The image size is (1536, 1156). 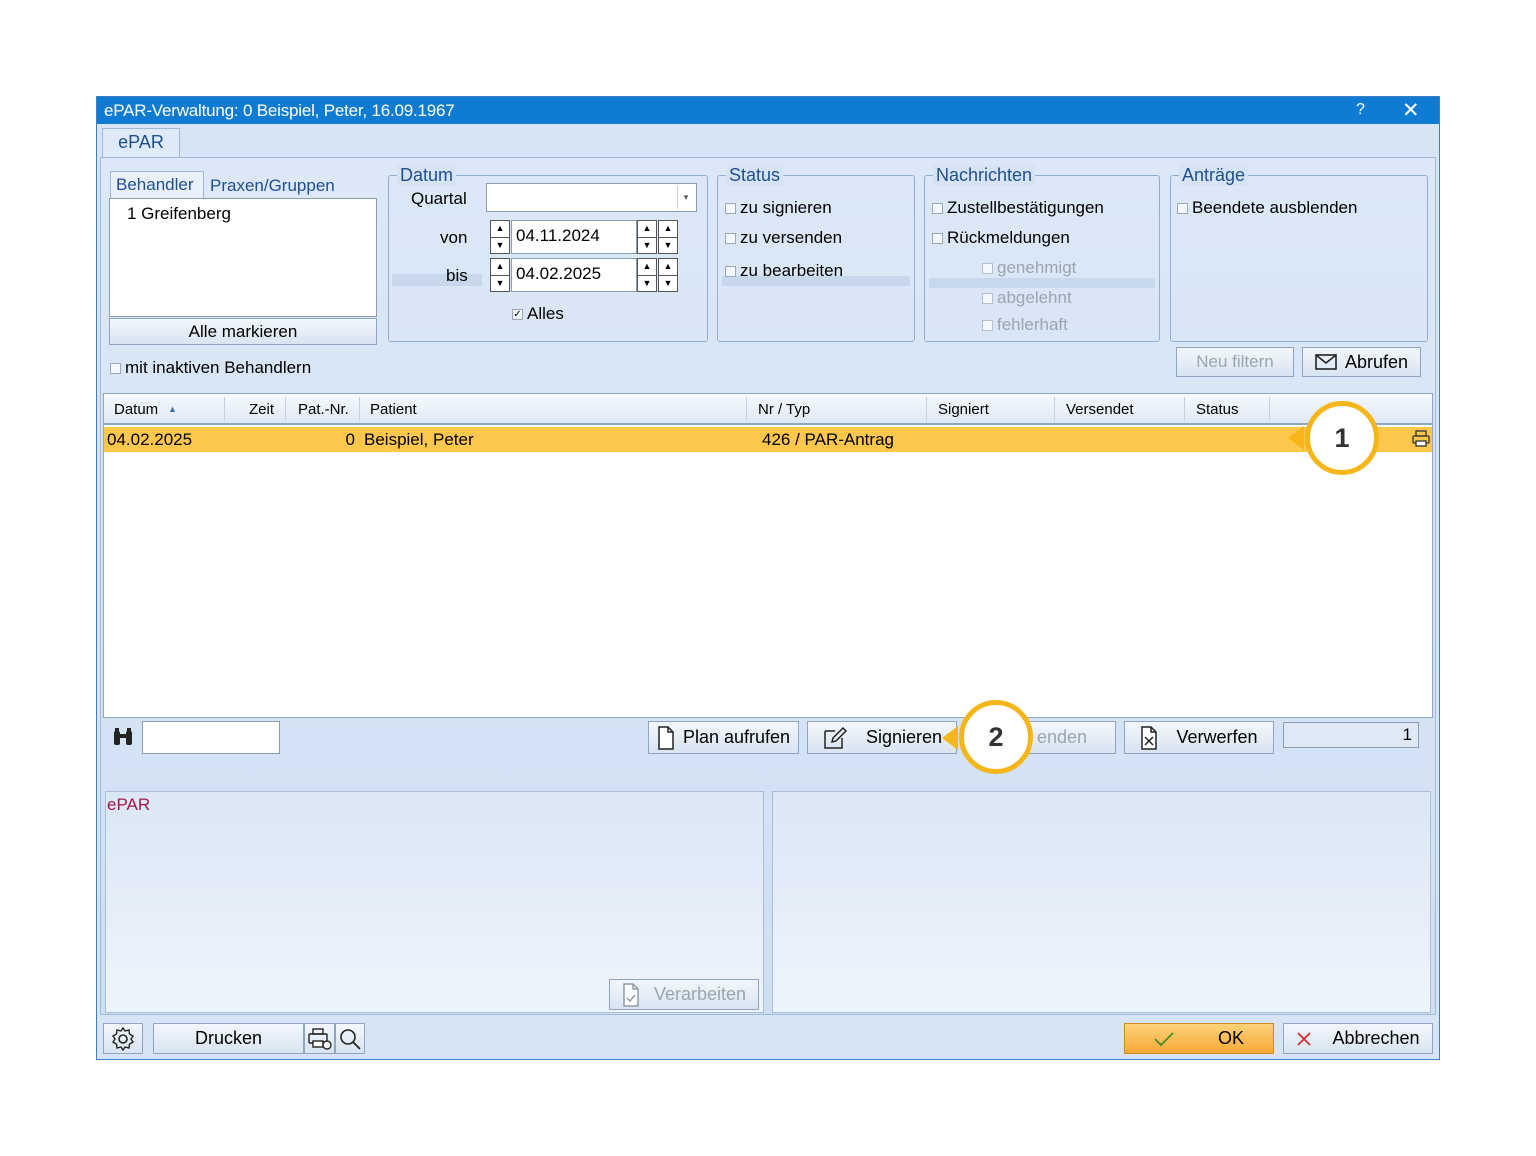 What do you see at coordinates (1001, 238) in the screenshot?
I see `rueckmeldungen-checkbox: Rückmeldungen` at bounding box center [1001, 238].